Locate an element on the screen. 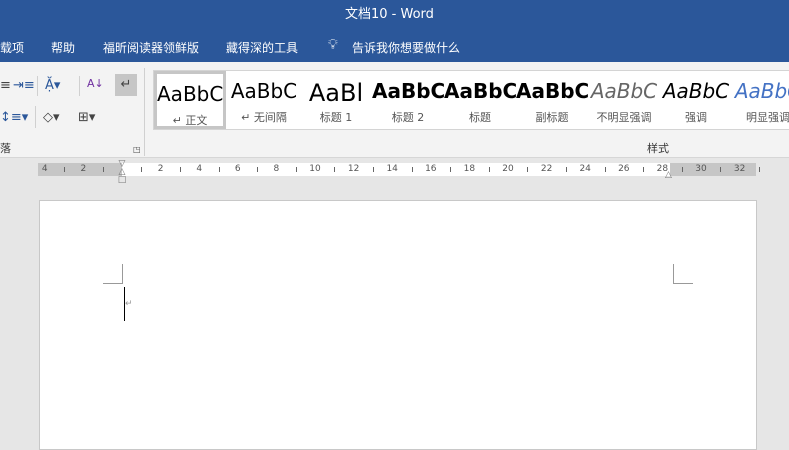  tab-addins: 载项 is located at coordinates (12, 47).